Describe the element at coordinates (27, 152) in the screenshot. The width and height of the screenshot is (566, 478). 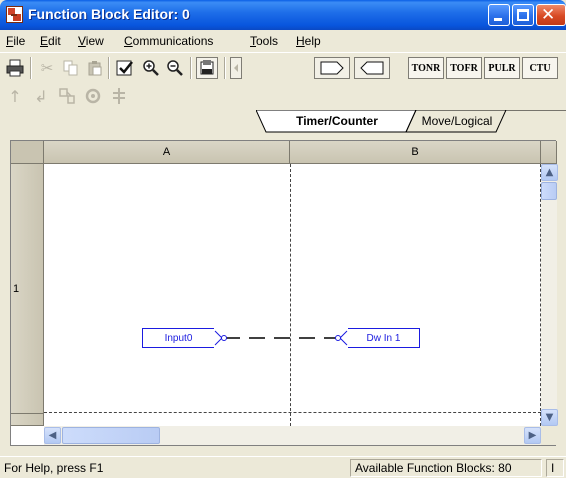
I see `grid-corner` at that location.